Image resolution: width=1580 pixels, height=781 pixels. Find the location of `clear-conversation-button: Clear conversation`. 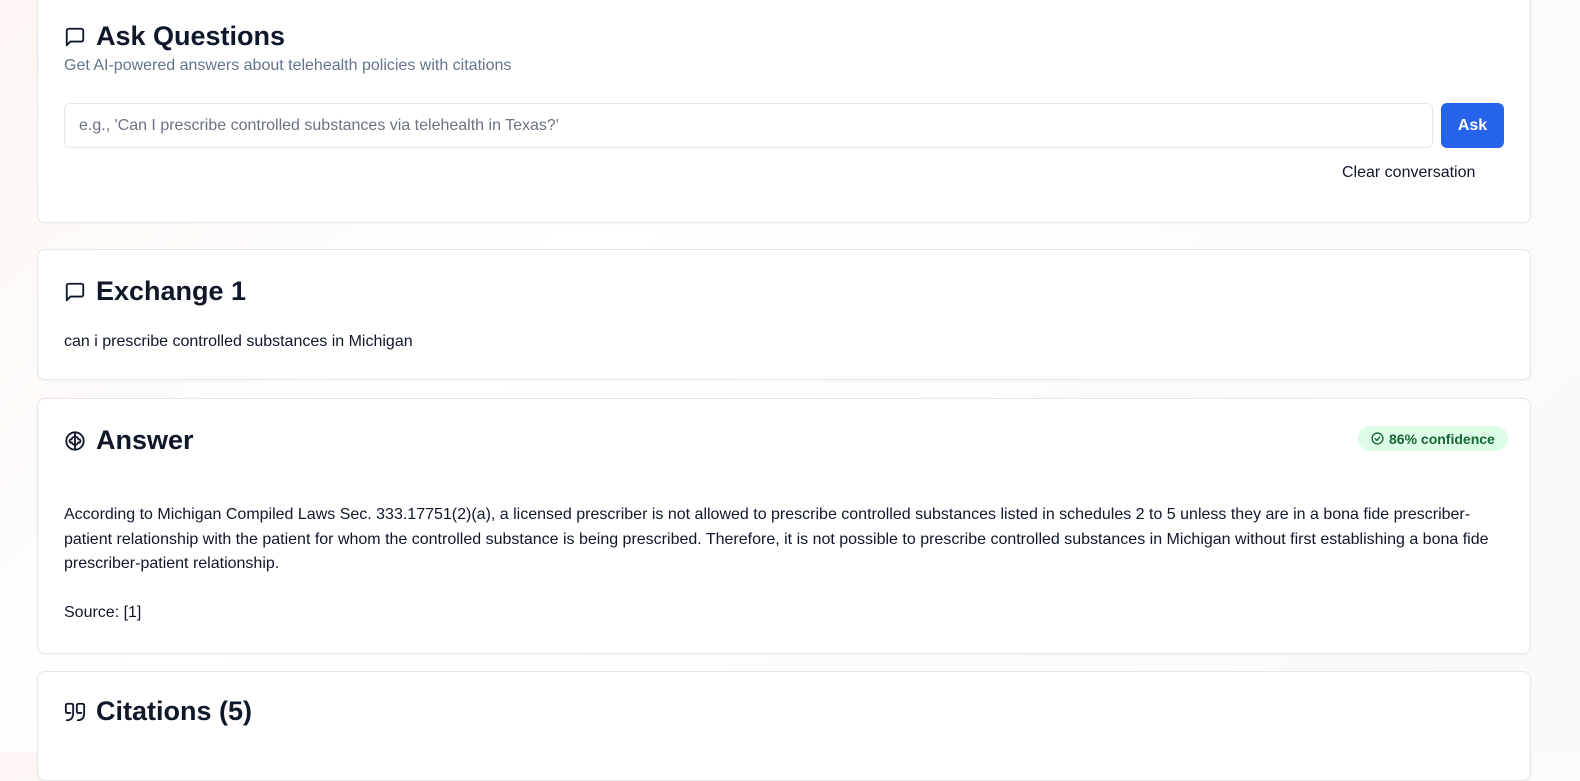

clear-conversation-button: Clear conversation is located at coordinates (1408, 173).